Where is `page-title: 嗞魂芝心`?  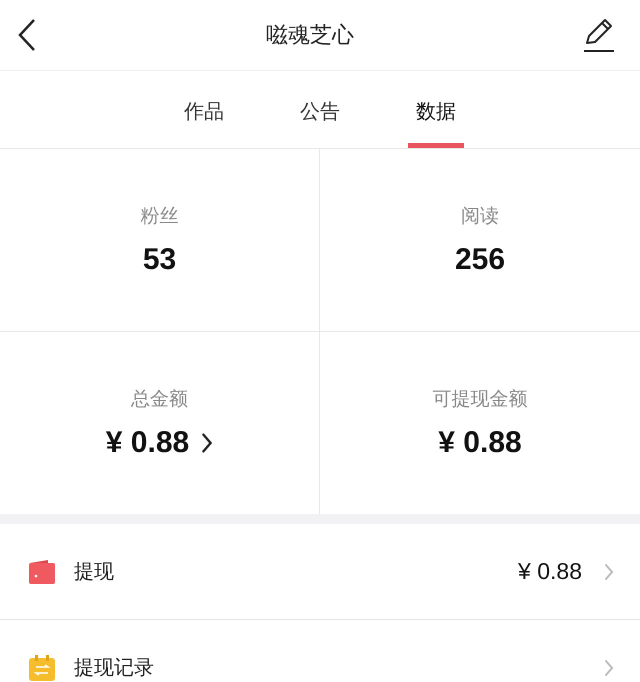
page-title: 嗞魂芝心 is located at coordinates (310, 36).